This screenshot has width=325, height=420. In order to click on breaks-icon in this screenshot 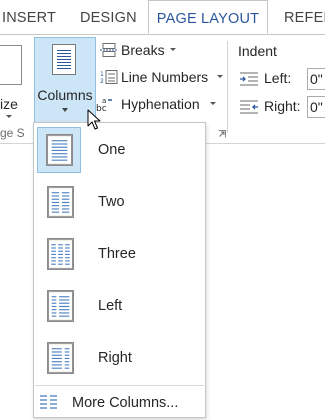, I will do `click(109, 50)`.